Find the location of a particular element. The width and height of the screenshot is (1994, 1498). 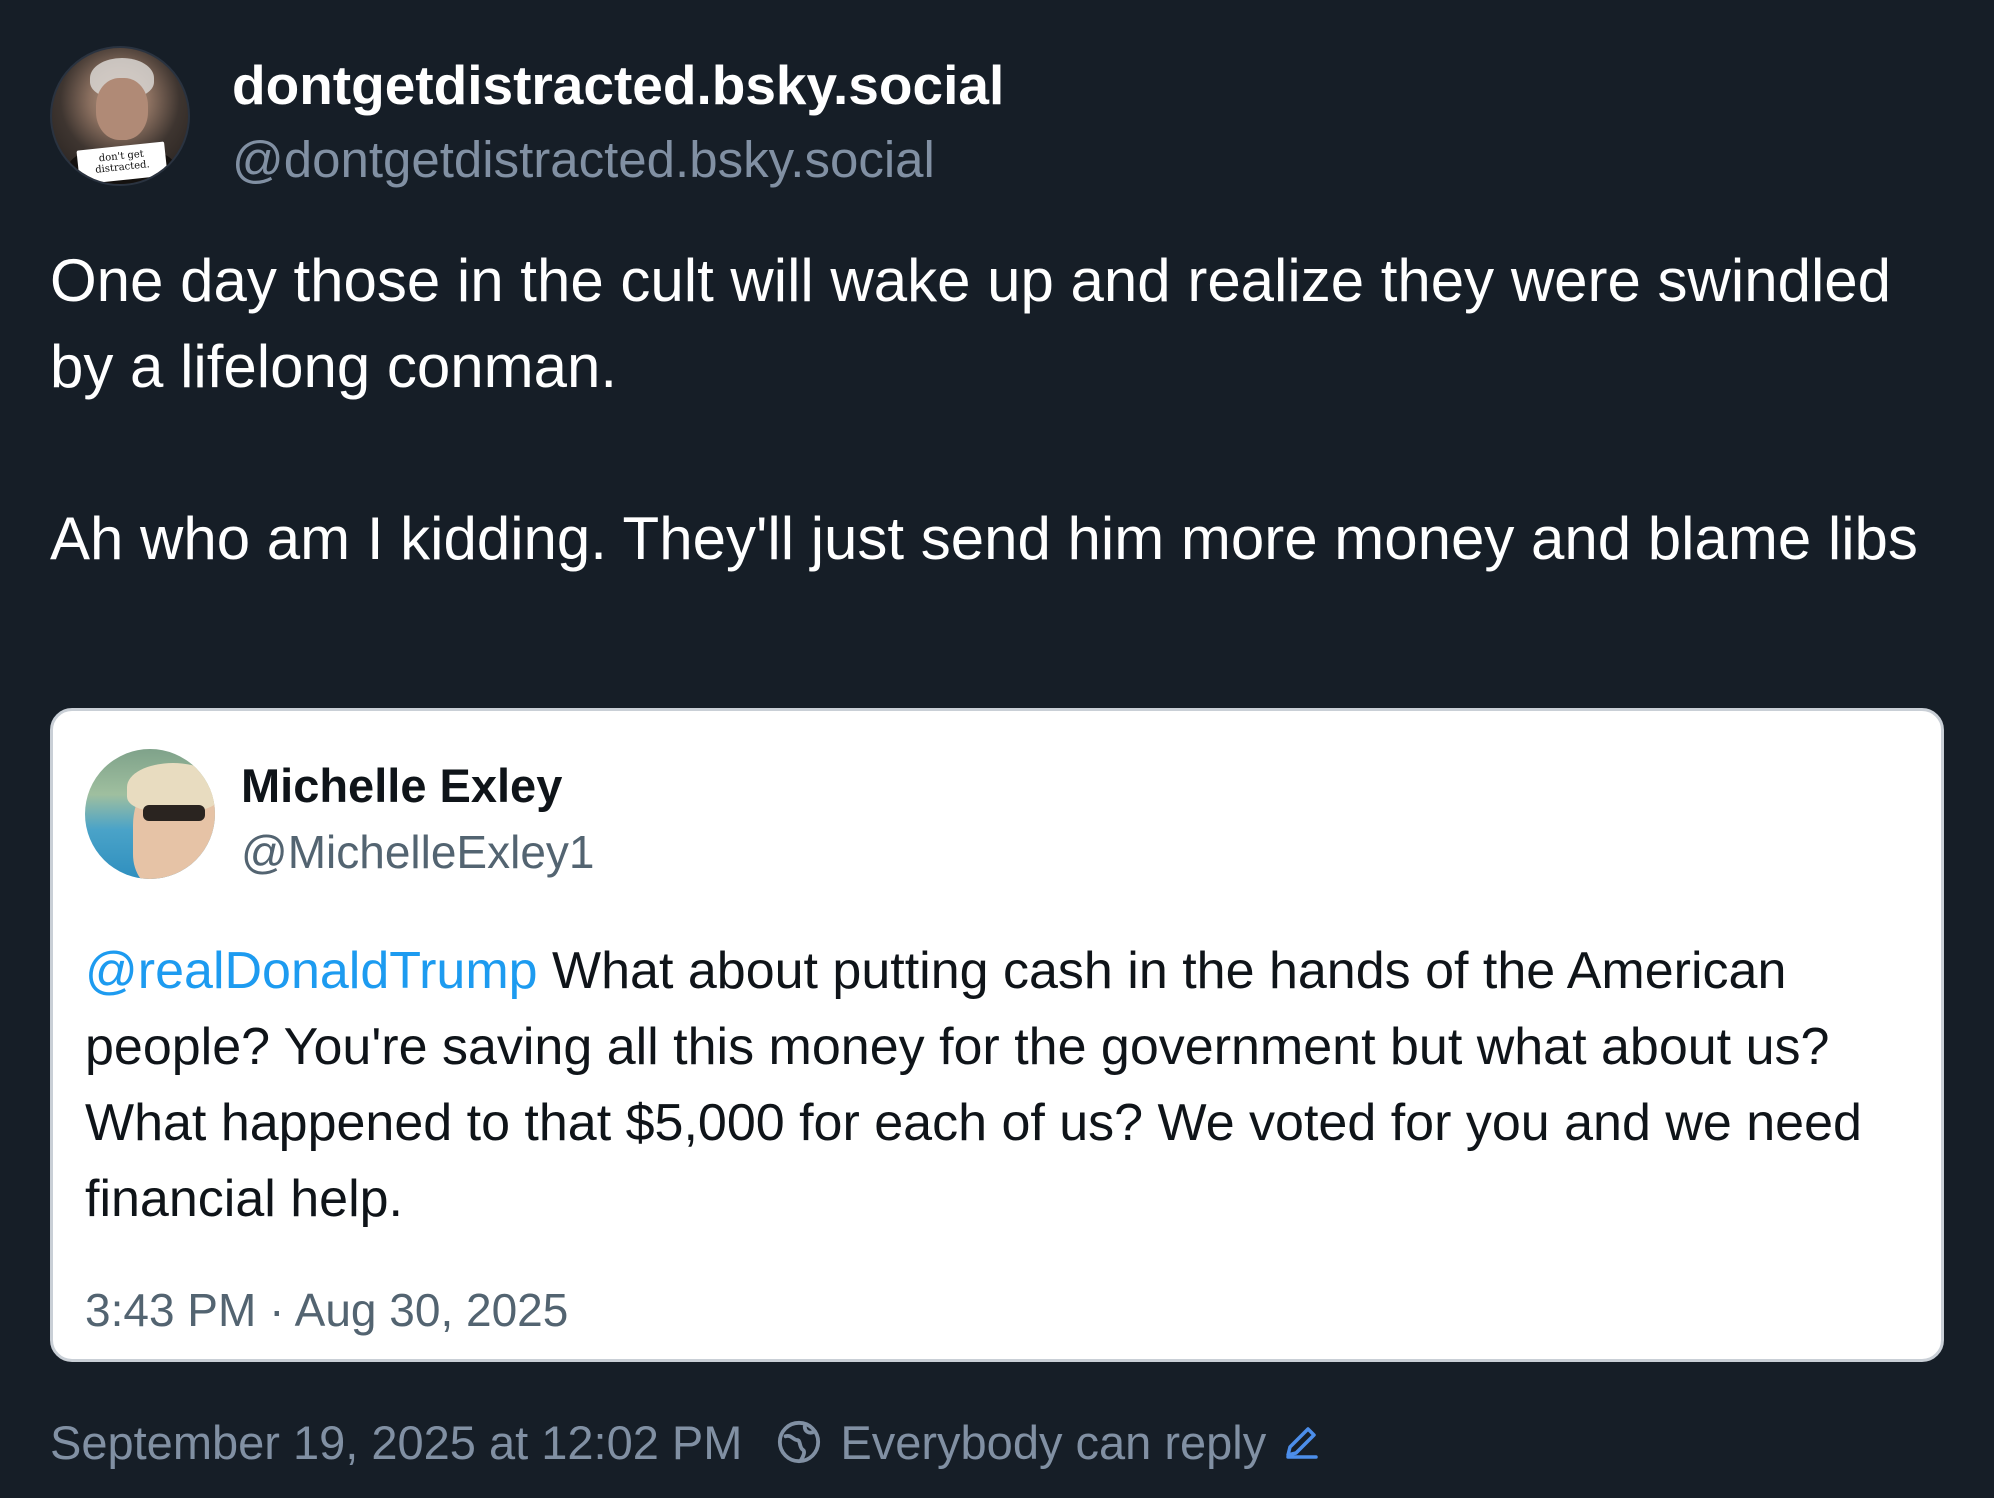

embed-timestamp: 3:43 PM · Aug 30, 2025 is located at coordinates (327, 1310).